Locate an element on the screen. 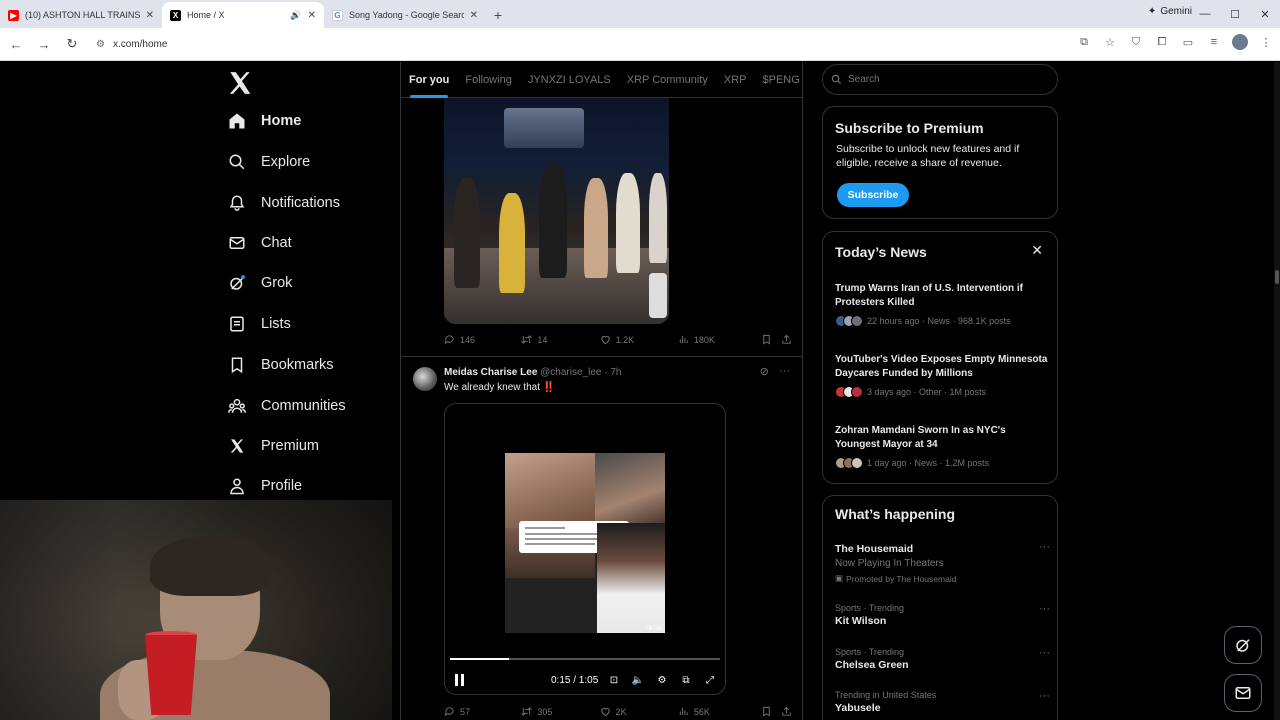 This screenshot has width=1280, height=720. heart-icon is located at coordinates (605, 712).